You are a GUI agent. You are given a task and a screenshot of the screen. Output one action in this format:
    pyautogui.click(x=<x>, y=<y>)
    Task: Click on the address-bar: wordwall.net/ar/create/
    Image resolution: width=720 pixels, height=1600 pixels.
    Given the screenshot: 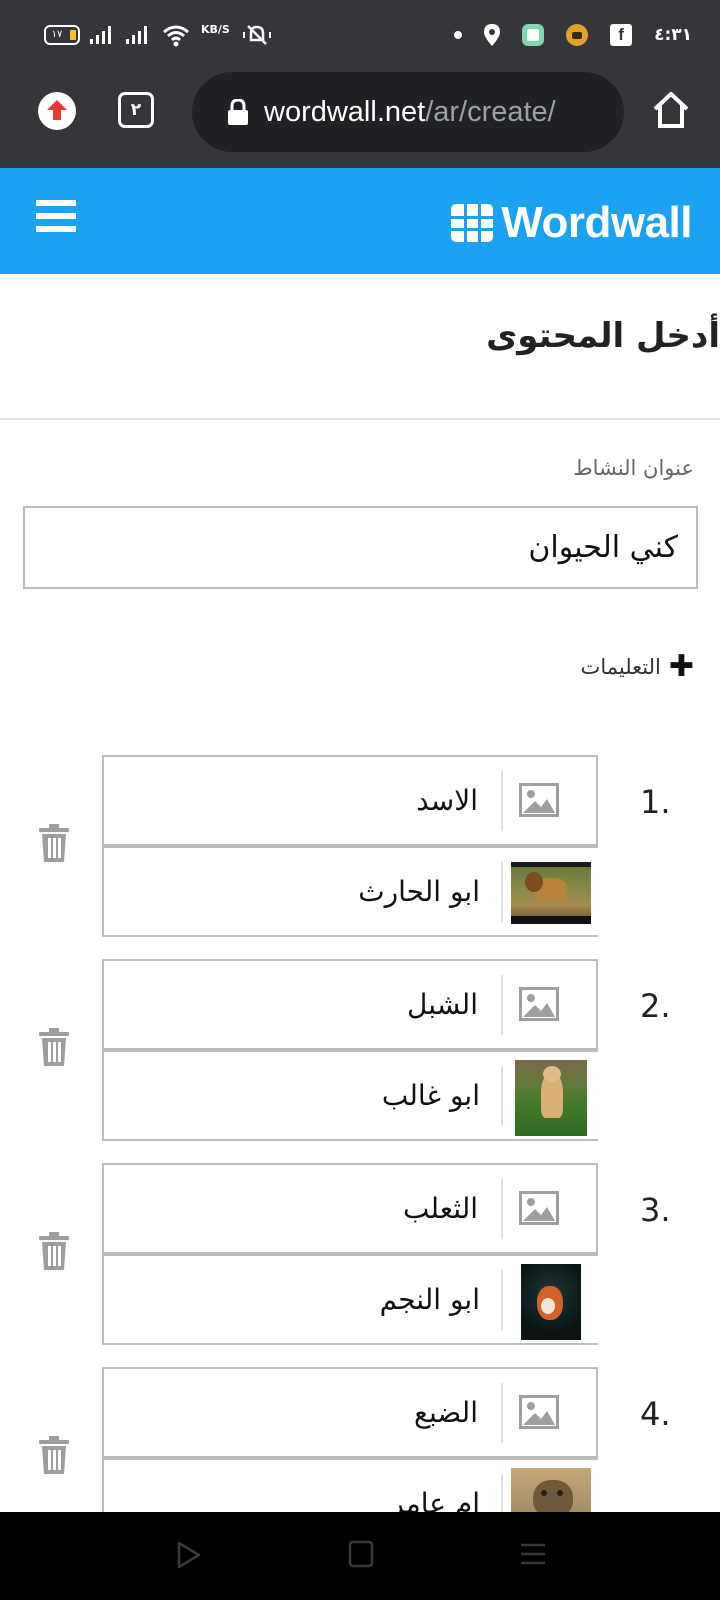 What is the action you would take?
    pyautogui.click(x=408, y=112)
    